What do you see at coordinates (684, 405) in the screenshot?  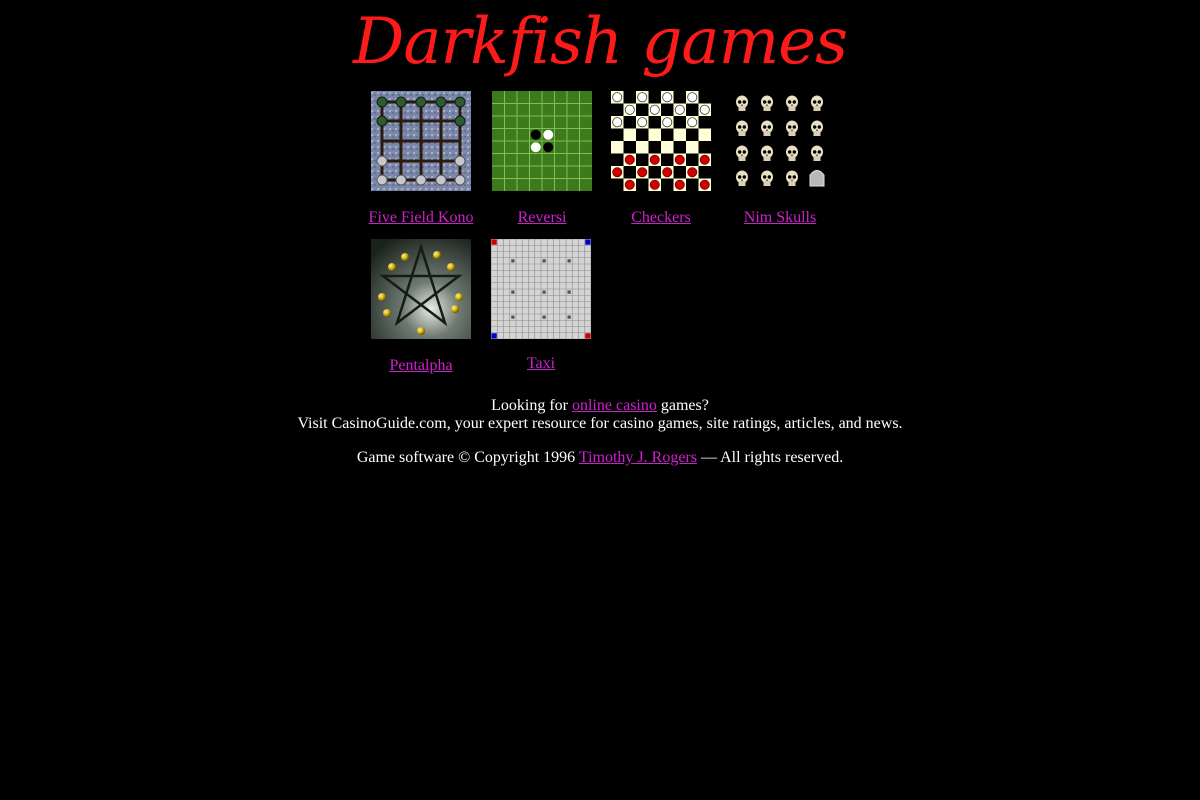 I see `promo-suffix: games?` at bounding box center [684, 405].